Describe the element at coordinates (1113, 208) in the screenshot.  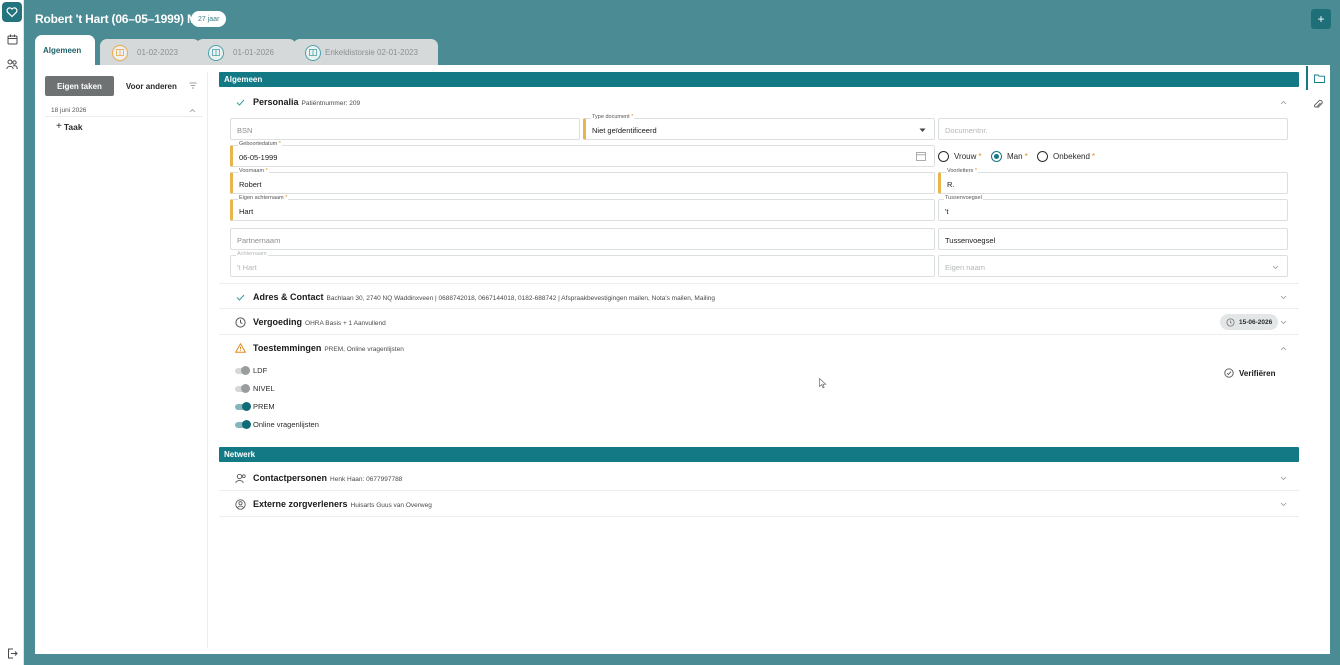
I see `tussenvoegsel-field: Tussenvoegsel 't` at that location.